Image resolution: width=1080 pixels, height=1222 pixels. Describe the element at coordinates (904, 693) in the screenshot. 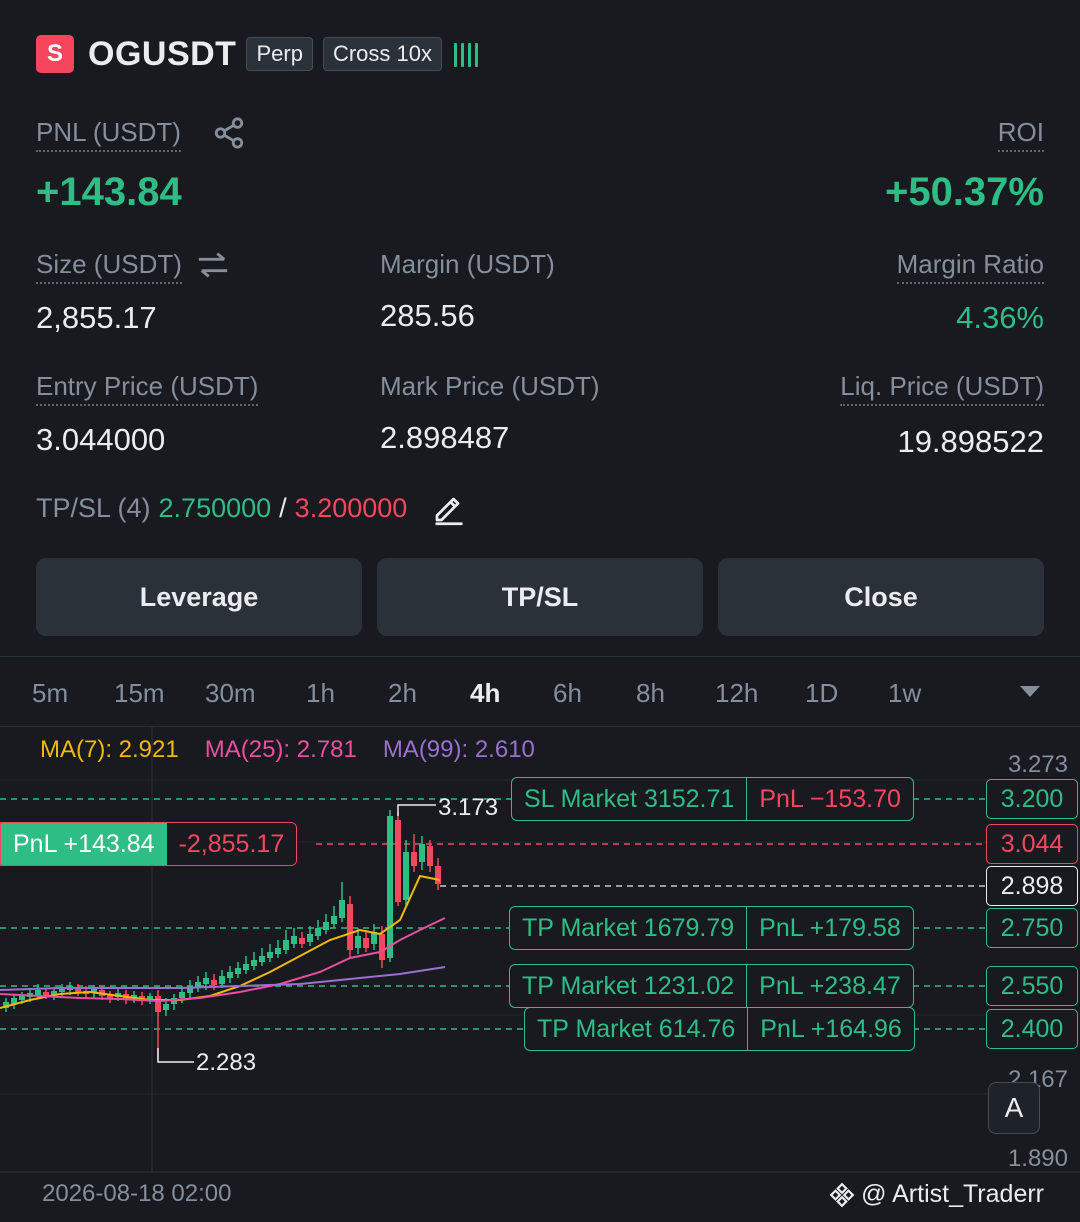

I see `tab-1w: 1w` at that location.